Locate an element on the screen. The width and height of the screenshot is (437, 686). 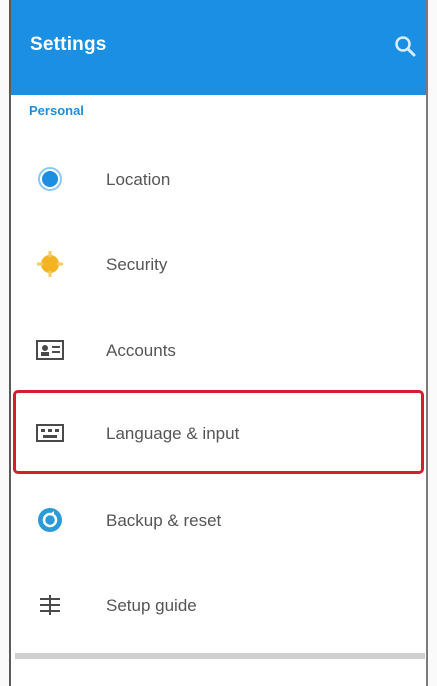
security-icon is located at coordinates (50, 264).